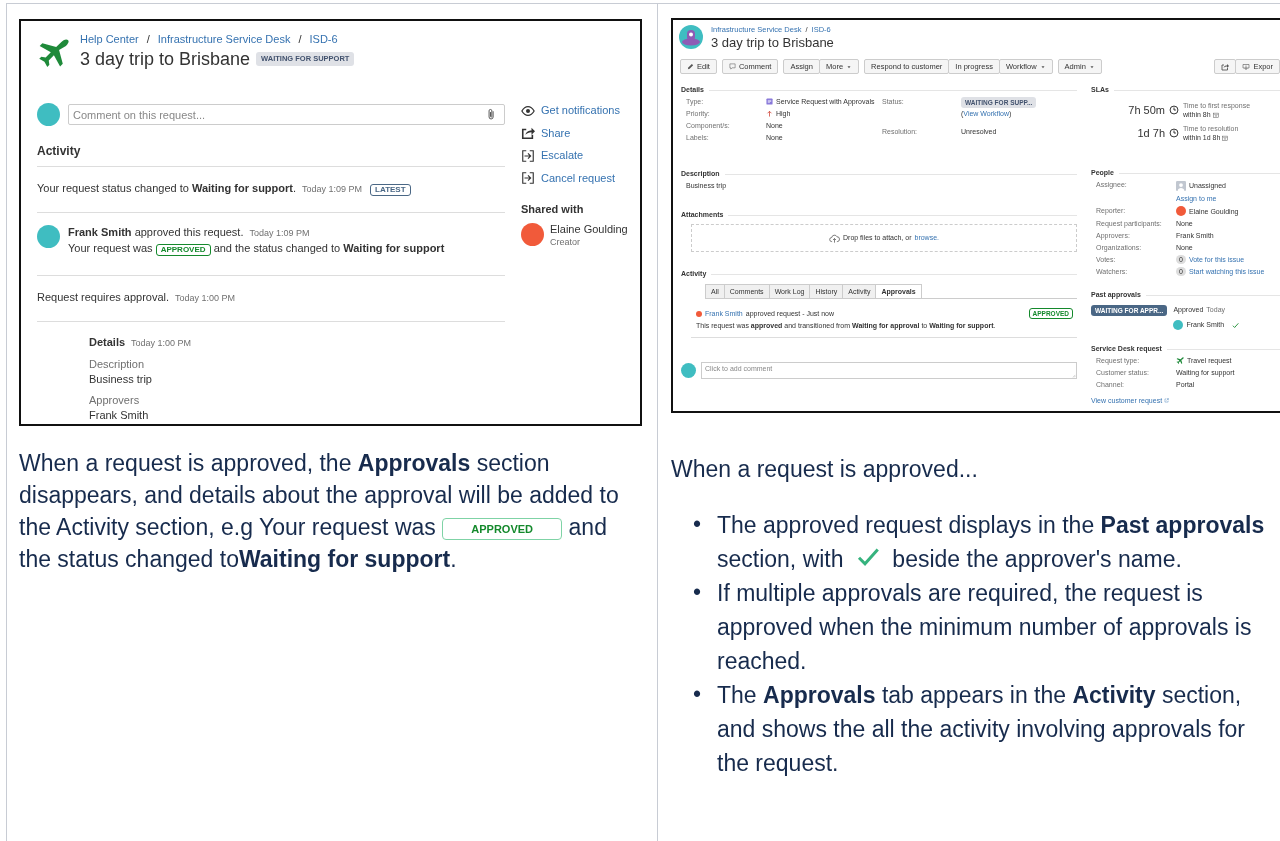 The width and height of the screenshot is (1280, 841). I want to click on action-link: Share, so click(556, 133).